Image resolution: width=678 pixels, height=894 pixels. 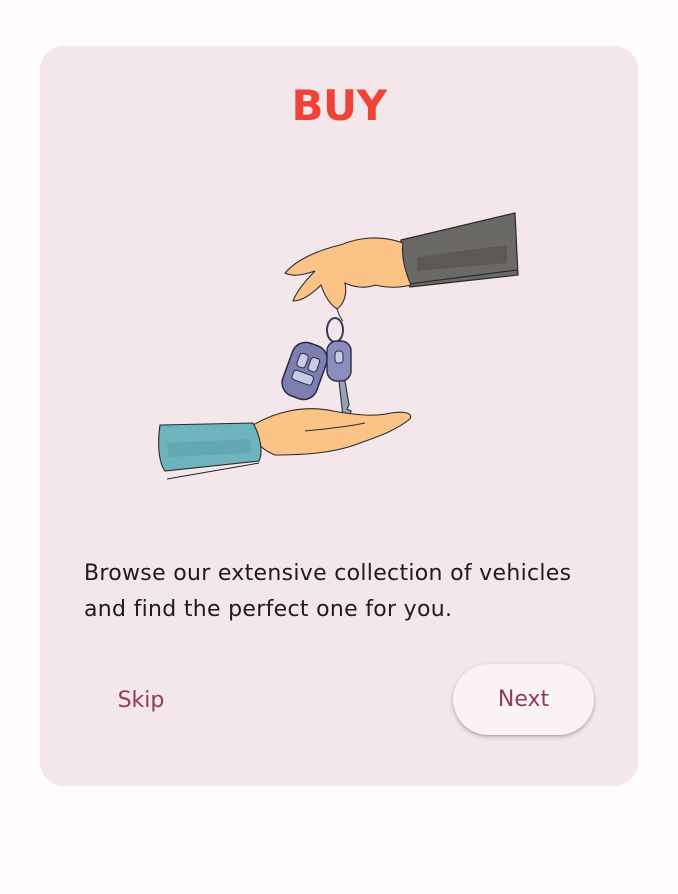 I want to click on page-title: BUY, so click(x=339, y=105).